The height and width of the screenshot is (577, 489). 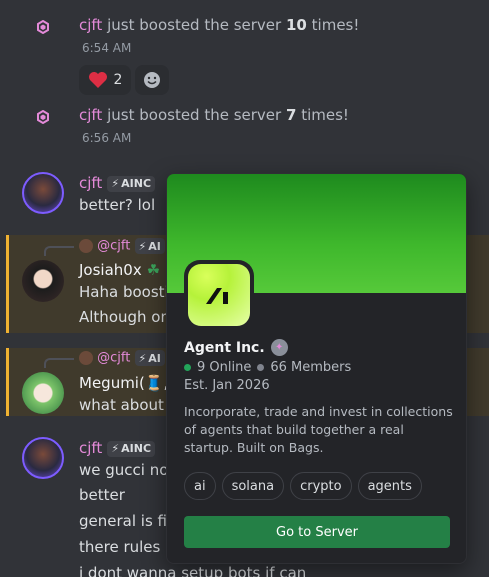 What do you see at coordinates (214, 115) in the screenshot?
I see `boost-text: cjft just boosted the server 7 times!` at bounding box center [214, 115].